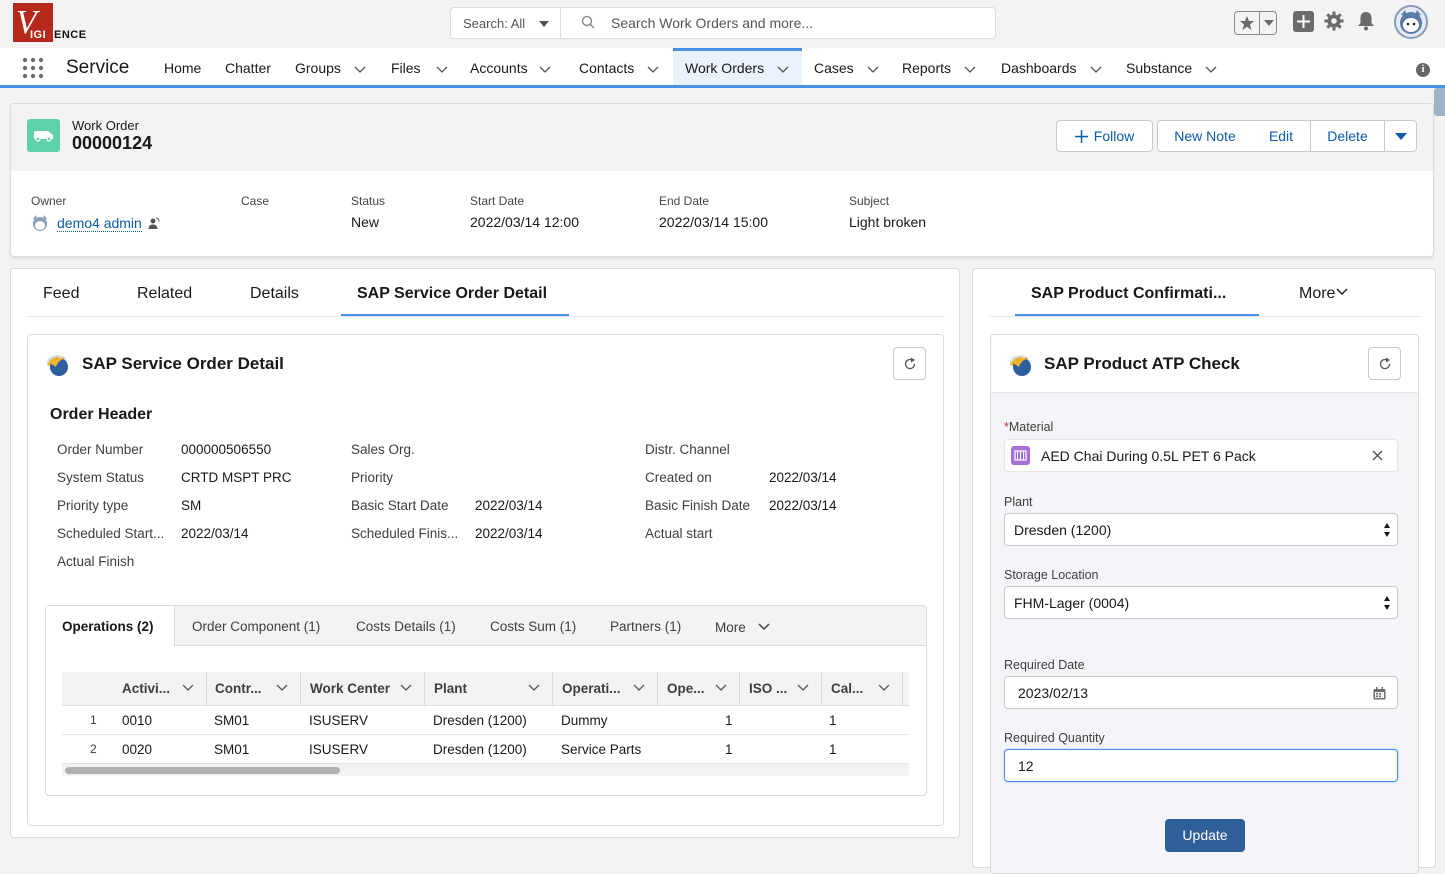 The image size is (1445, 874). What do you see at coordinates (588, 22) in the screenshot?
I see `search-icon` at bounding box center [588, 22].